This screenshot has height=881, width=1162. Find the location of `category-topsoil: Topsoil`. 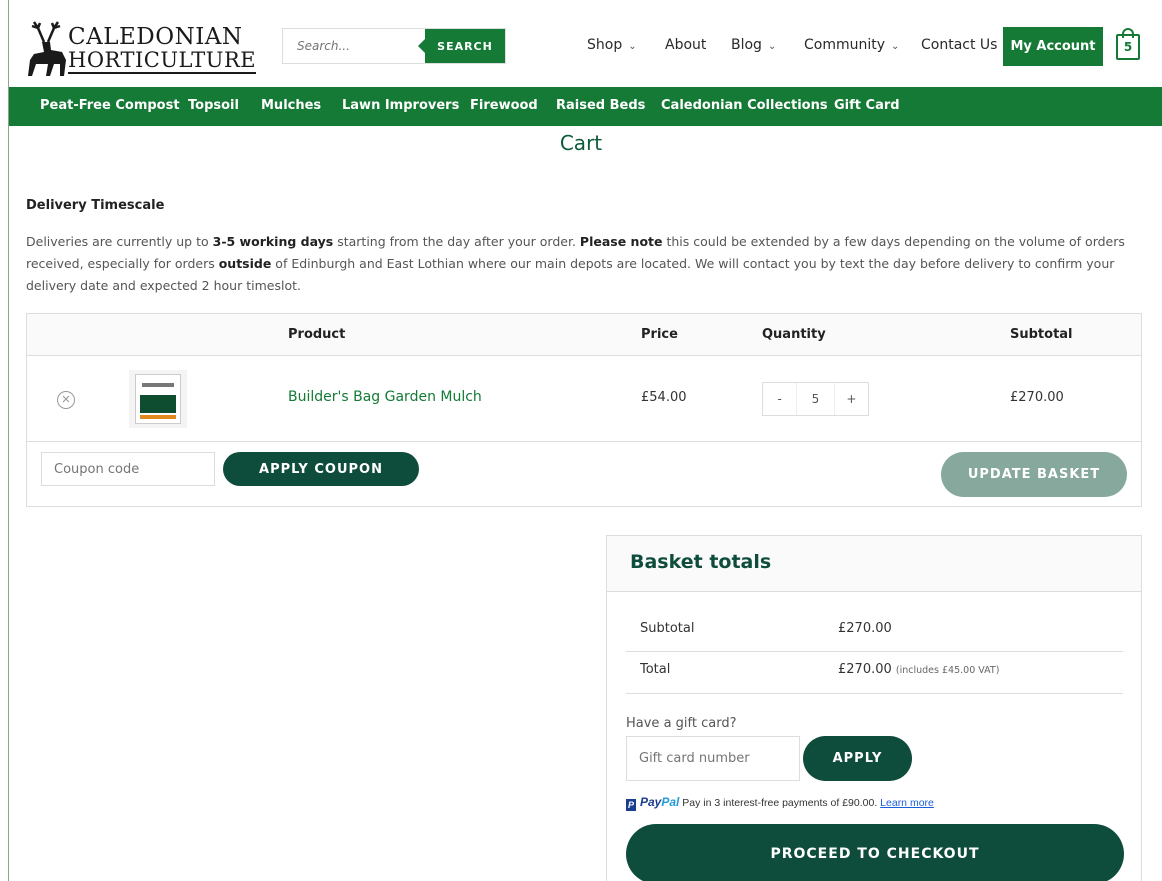

category-topsoil: Topsoil is located at coordinates (213, 105).